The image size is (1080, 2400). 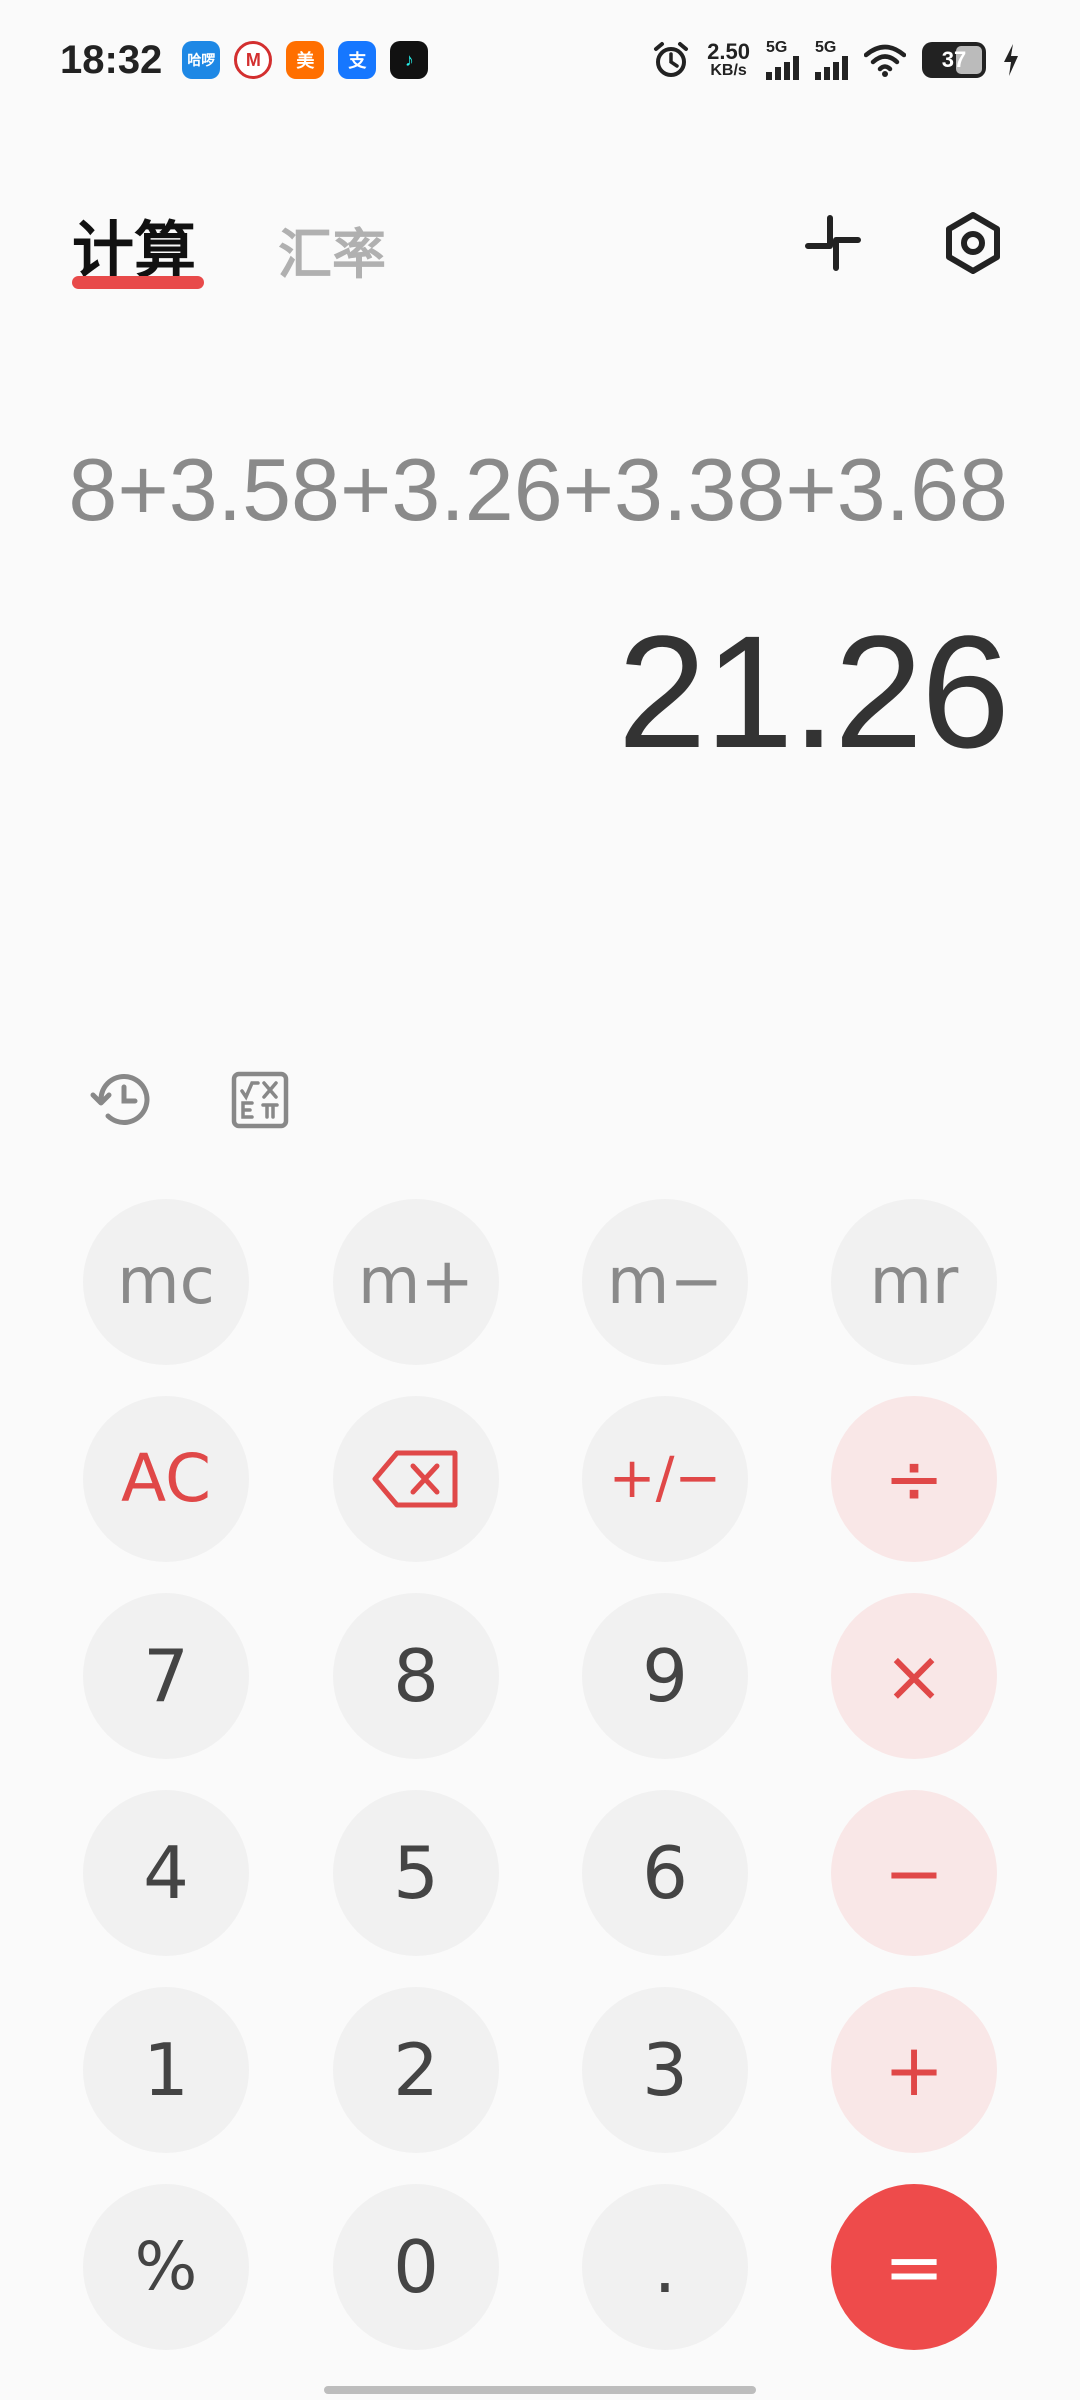 I want to click on decimal-point-button: ., so click(x=665, y=2267).